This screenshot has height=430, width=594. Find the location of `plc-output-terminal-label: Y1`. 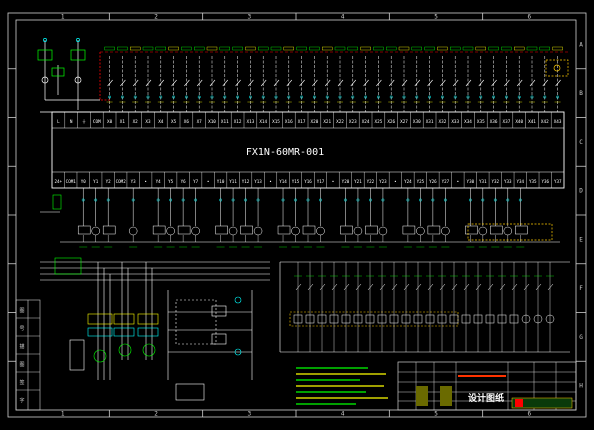

plc-output-terminal-label: Y1 is located at coordinates (96, 181).